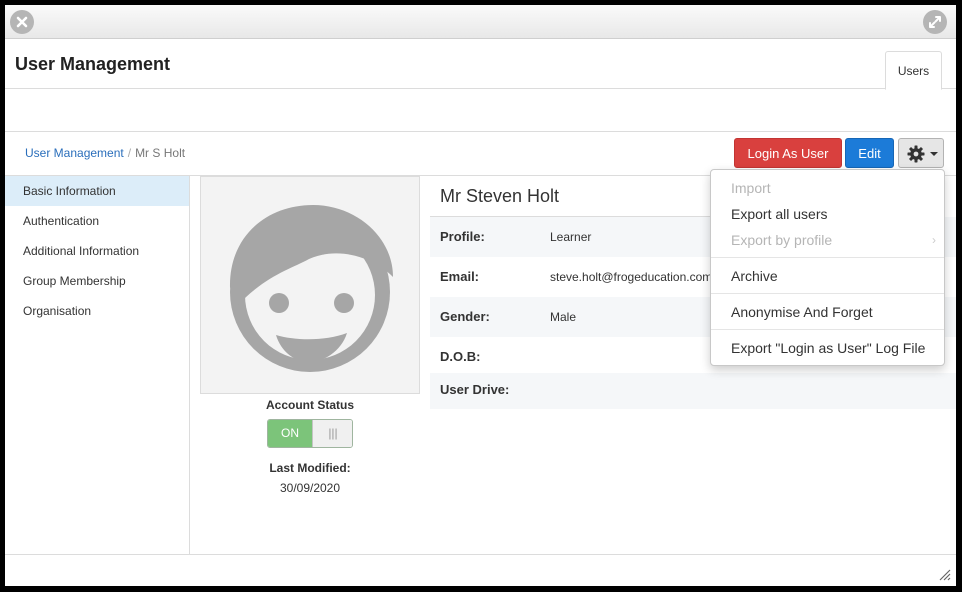 The height and width of the screenshot is (592, 962). What do you see at coordinates (945, 575) in the screenshot?
I see `resize-grip-icon` at bounding box center [945, 575].